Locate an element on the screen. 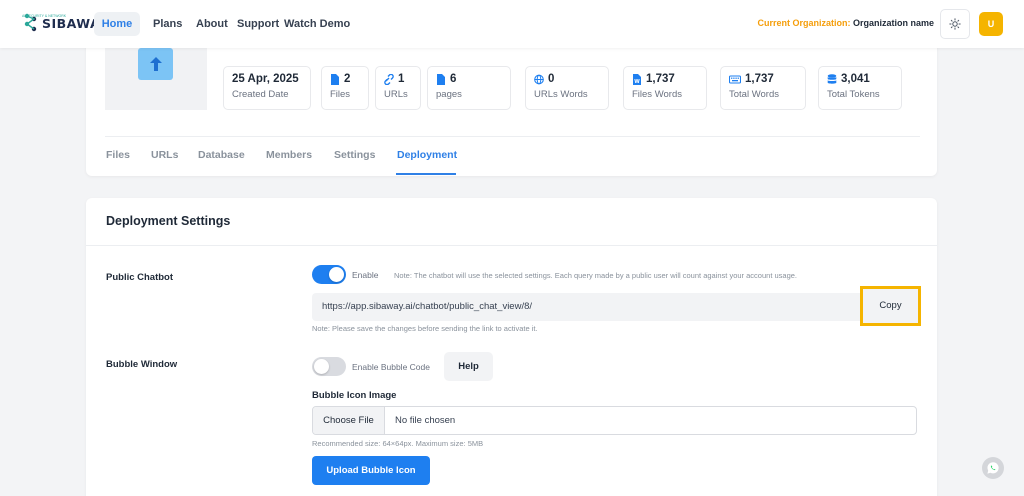 This screenshot has width=1024, height=496. stat-pages: 6 pages is located at coordinates (469, 88).